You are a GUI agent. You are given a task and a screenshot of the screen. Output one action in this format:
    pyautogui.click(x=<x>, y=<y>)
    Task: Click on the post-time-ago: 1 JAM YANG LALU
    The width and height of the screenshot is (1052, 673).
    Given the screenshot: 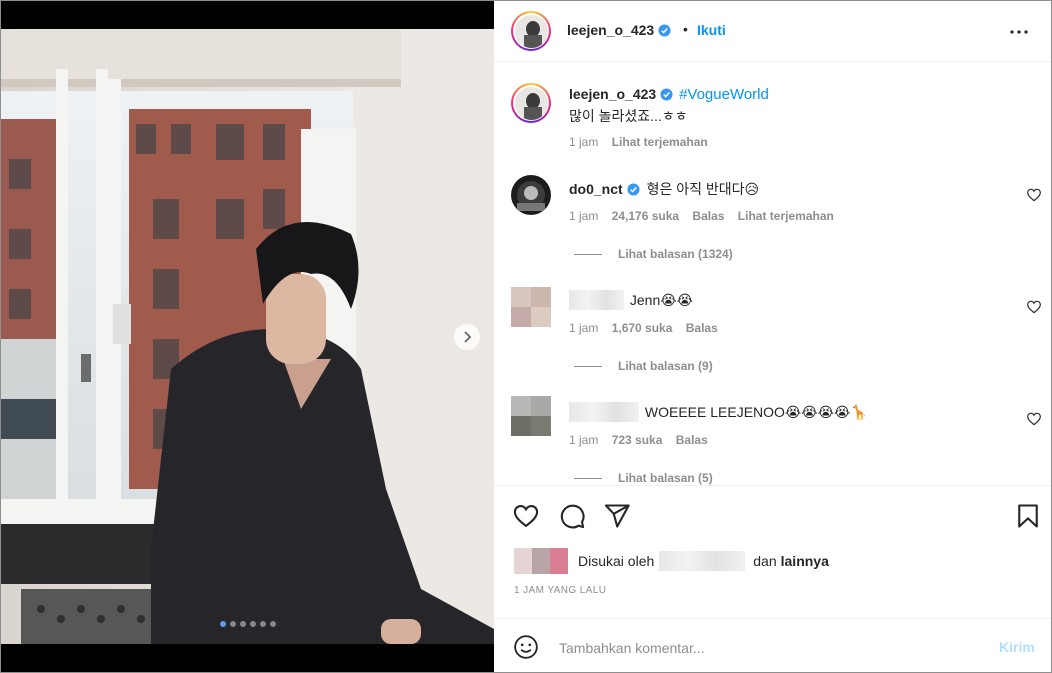 What is the action you would take?
    pyautogui.click(x=560, y=590)
    